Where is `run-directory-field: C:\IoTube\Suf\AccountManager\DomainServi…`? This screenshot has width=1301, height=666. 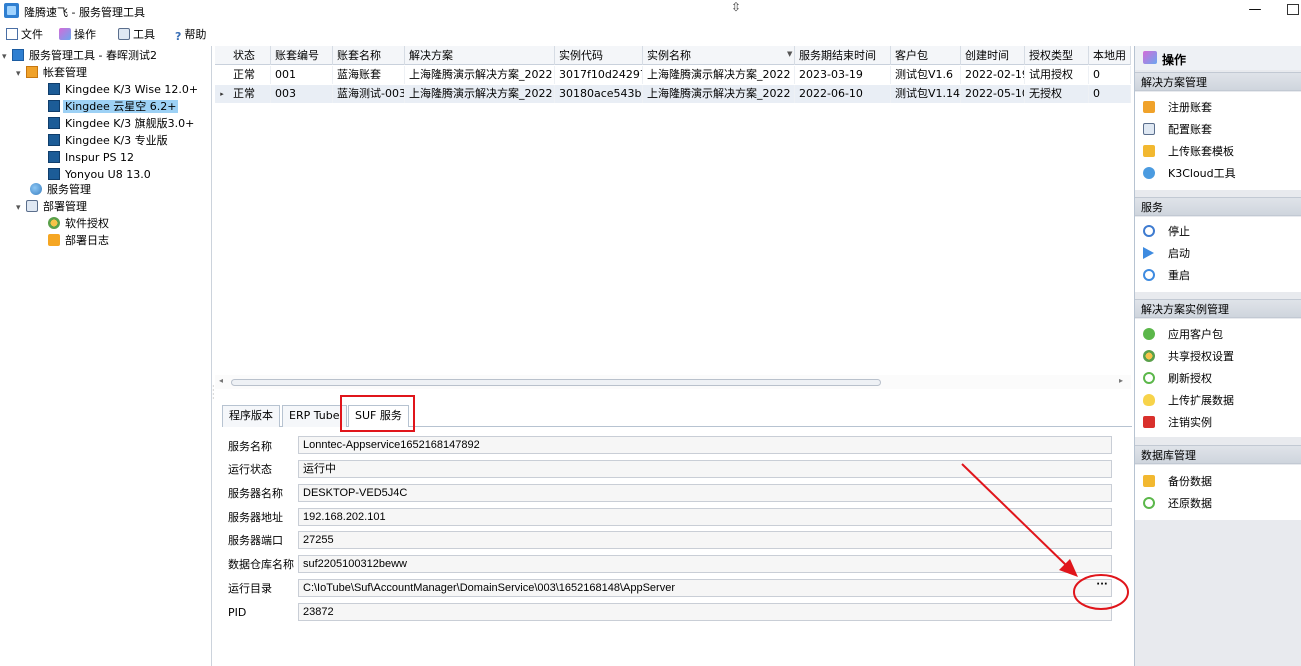 run-directory-field: C:\IoTube\Suf\AccountManager\DomainServi… is located at coordinates (705, 588).